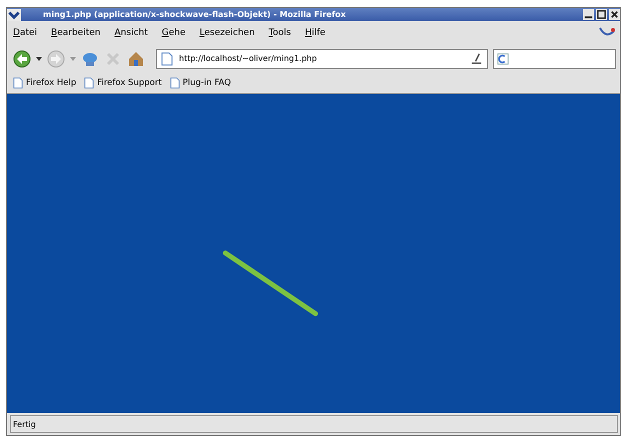 Image resolution: width=621 pixels, height=438 pixels. What do you see at coordinates (503, 59) in the screenshot?
I see `search-engine-icon` at bounding box center [503, 59].